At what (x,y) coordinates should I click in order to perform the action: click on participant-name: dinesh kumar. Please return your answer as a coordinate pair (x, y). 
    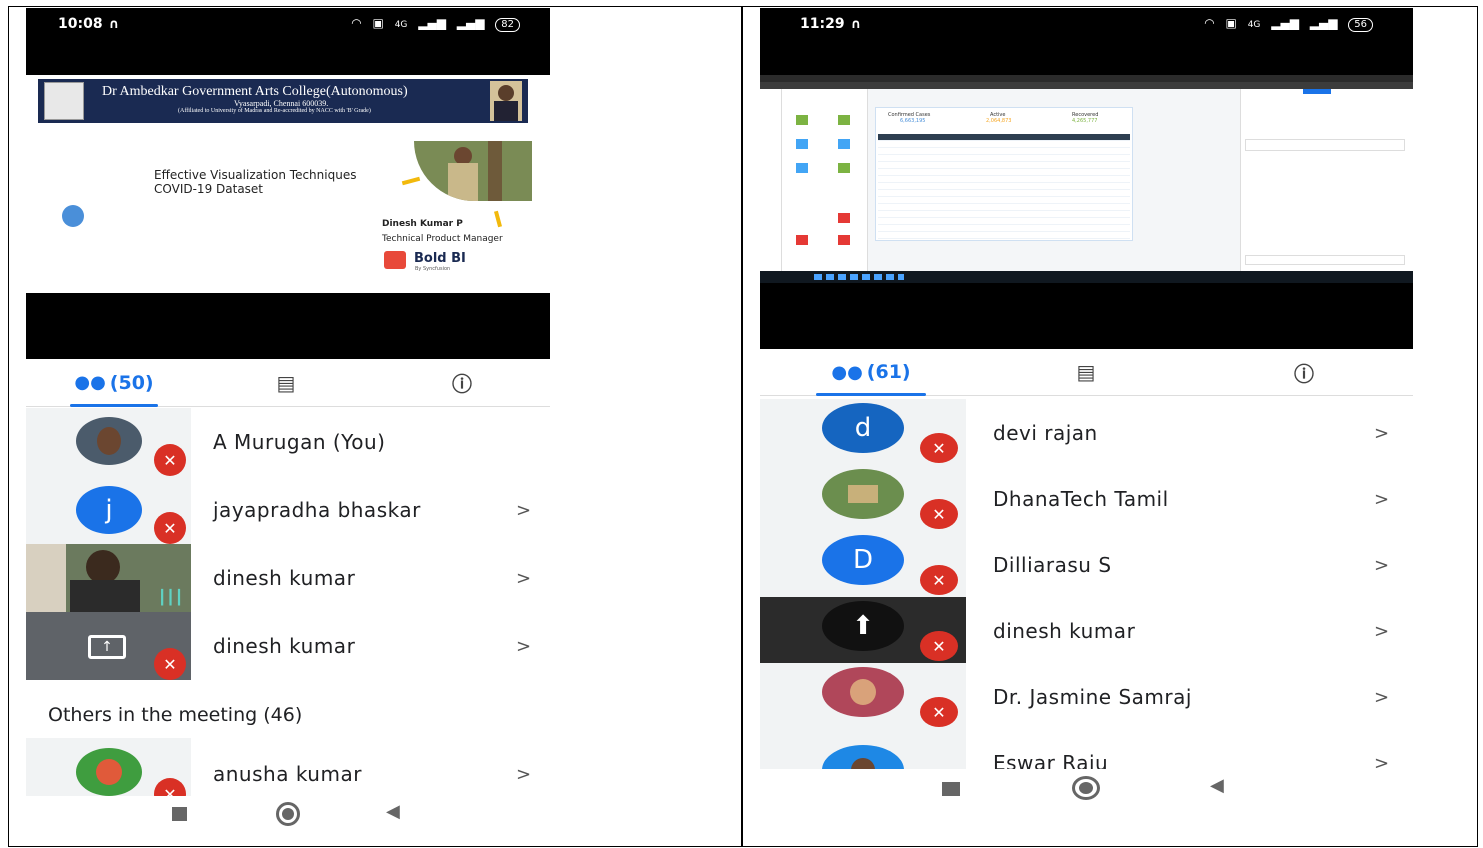
    Looking at the image, I should click on (284, 646).